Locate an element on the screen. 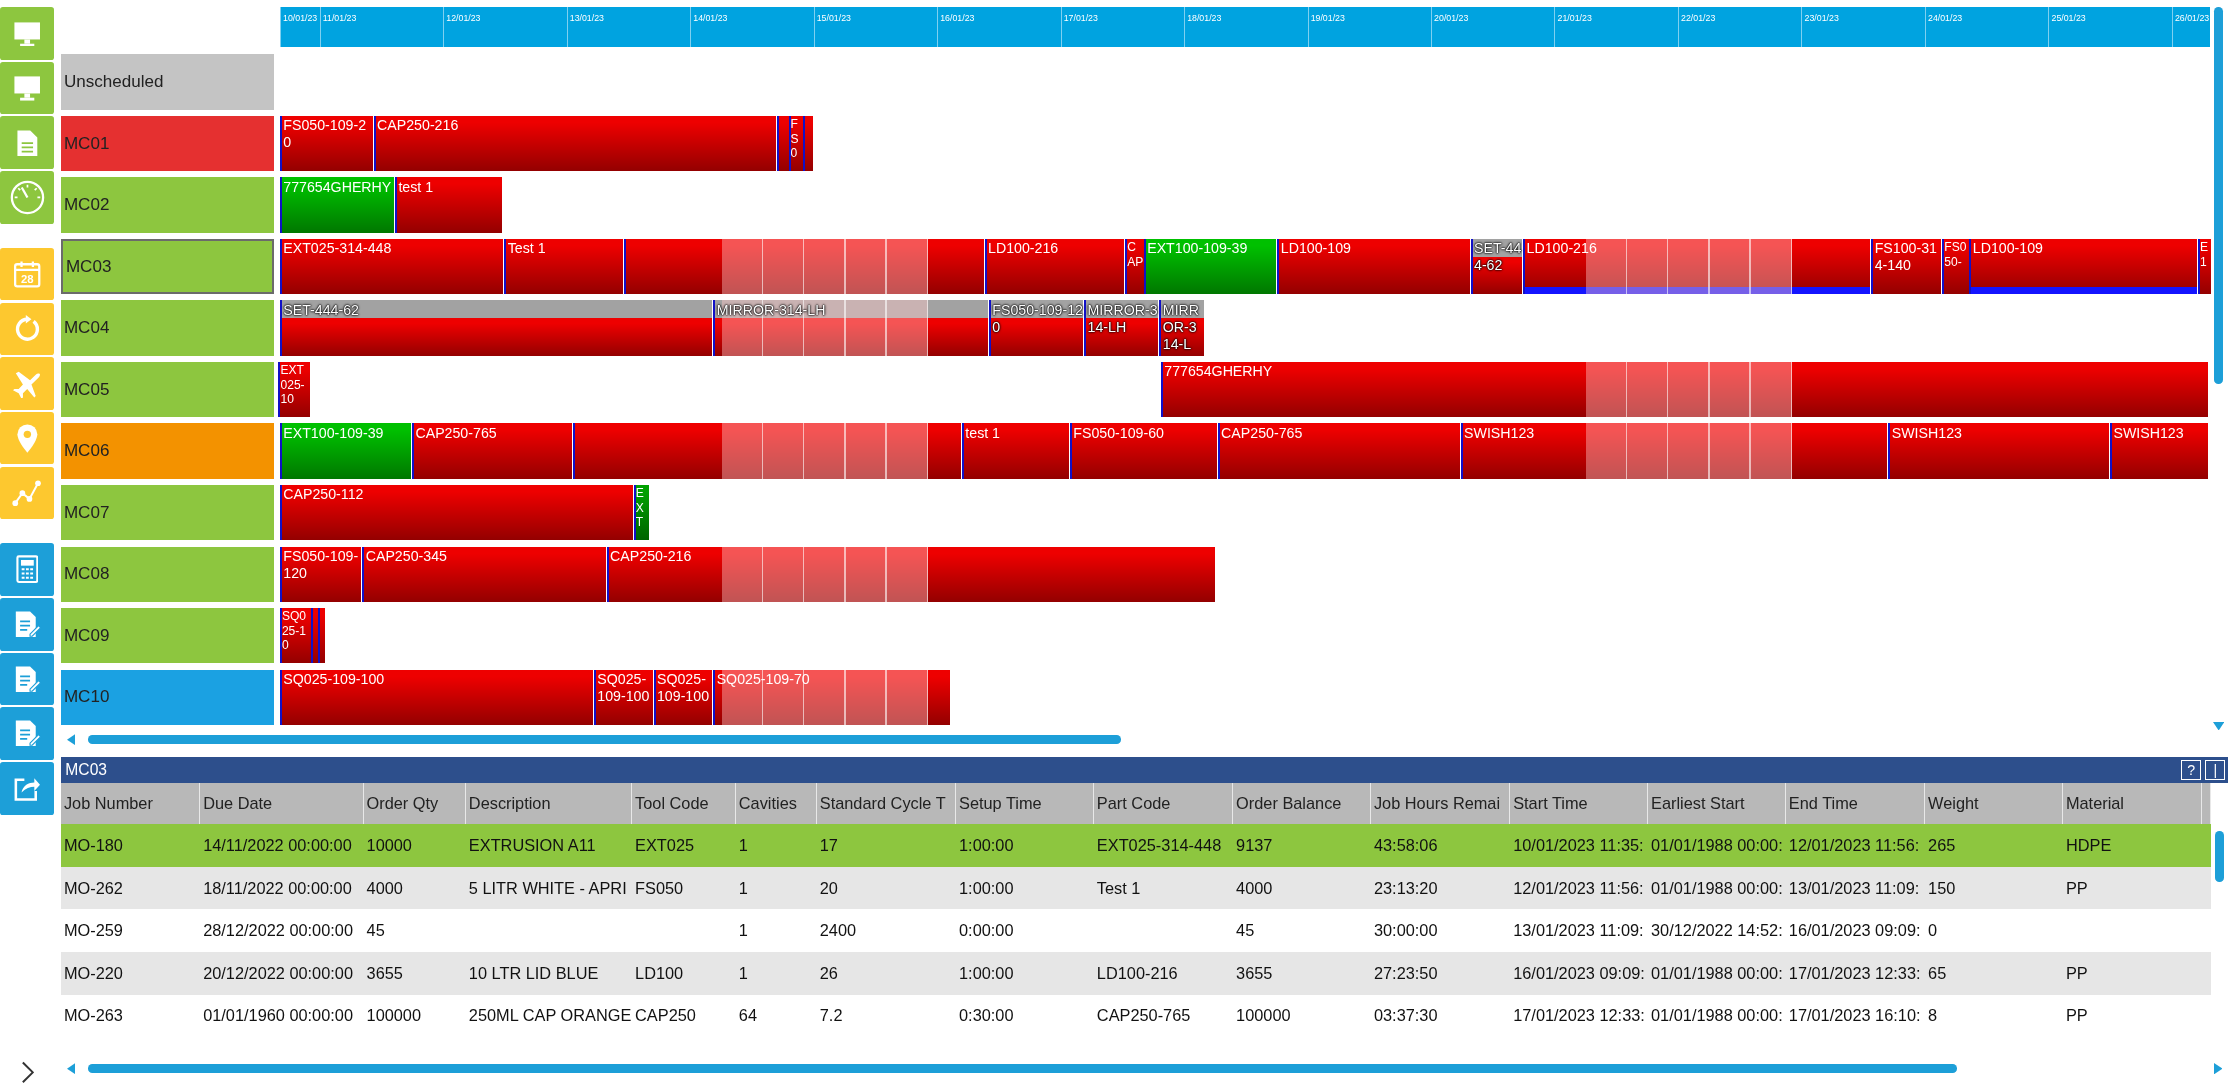  resource-label: MC02 is located at coordinates (168, 205).